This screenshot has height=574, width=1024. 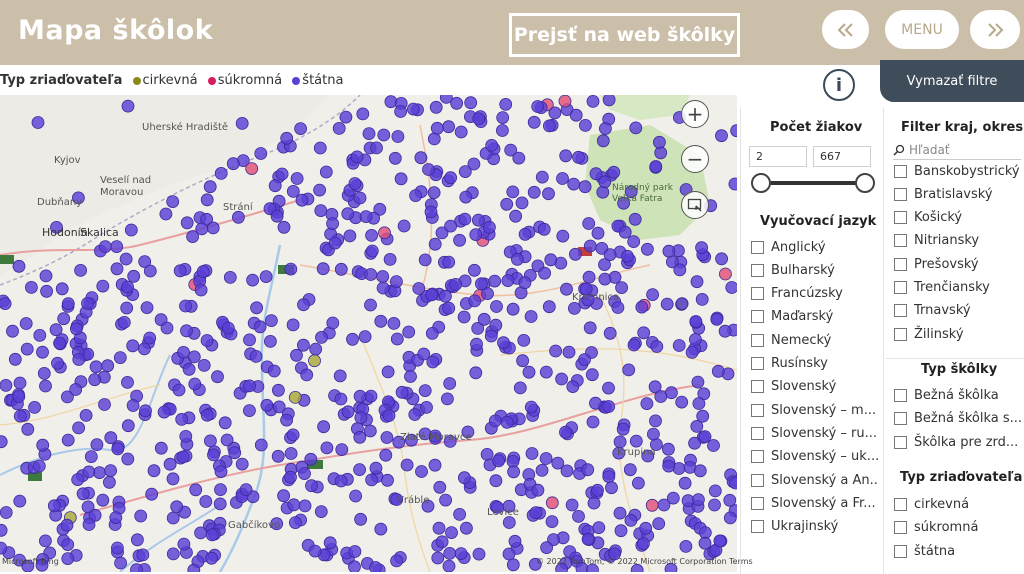 I want to click on region-checkbox, so click(x=900, y=194).